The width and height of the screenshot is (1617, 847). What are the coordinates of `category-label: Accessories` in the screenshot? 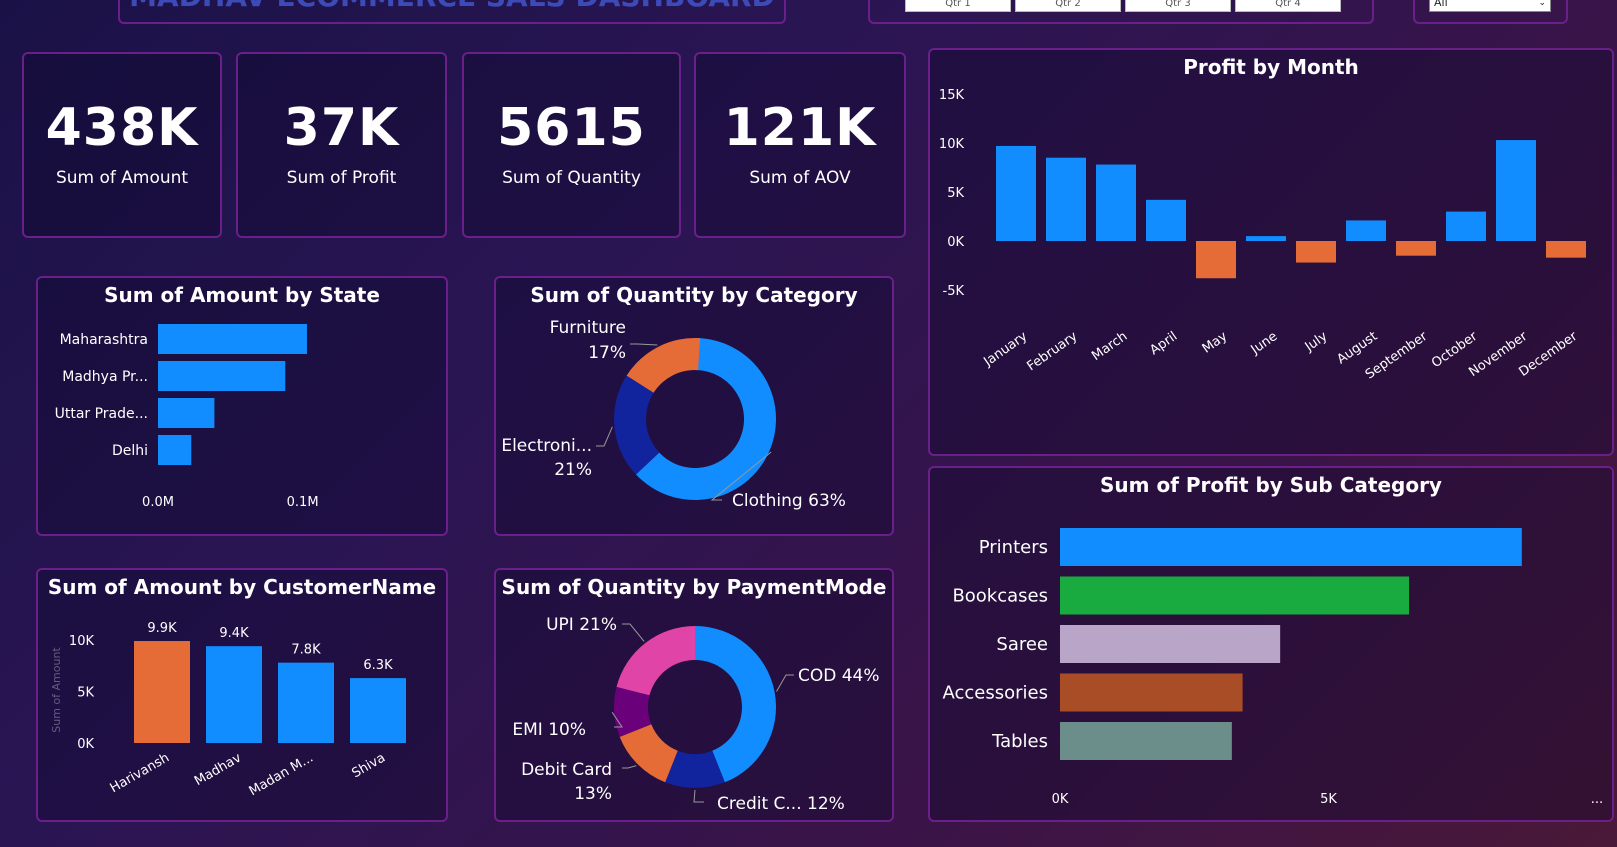 It's located at (996, 693).